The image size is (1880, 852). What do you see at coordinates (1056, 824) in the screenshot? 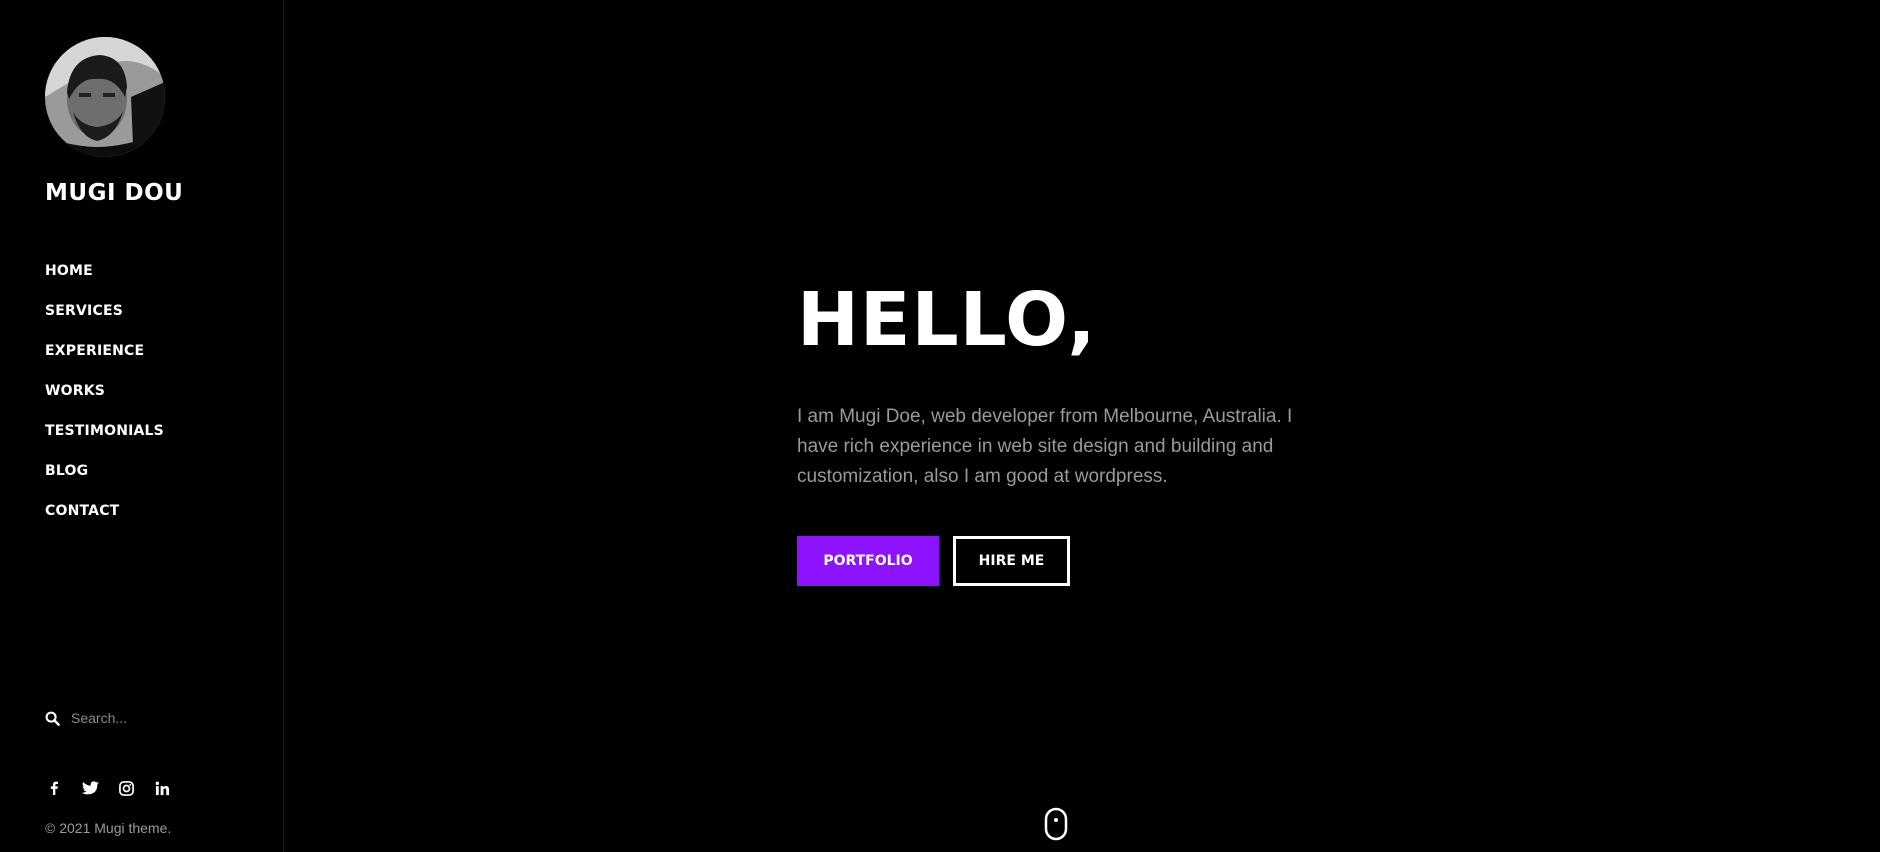
I see `scroll-down-icon` at bounding box center [1056, 824].